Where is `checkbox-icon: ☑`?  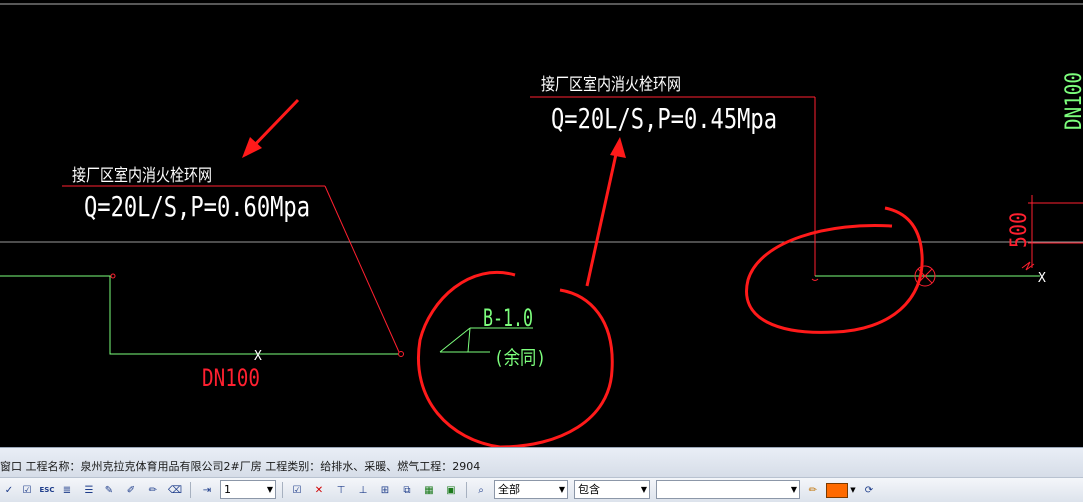
checkbox-icon: ☑ is located at coordinates (297, 490).